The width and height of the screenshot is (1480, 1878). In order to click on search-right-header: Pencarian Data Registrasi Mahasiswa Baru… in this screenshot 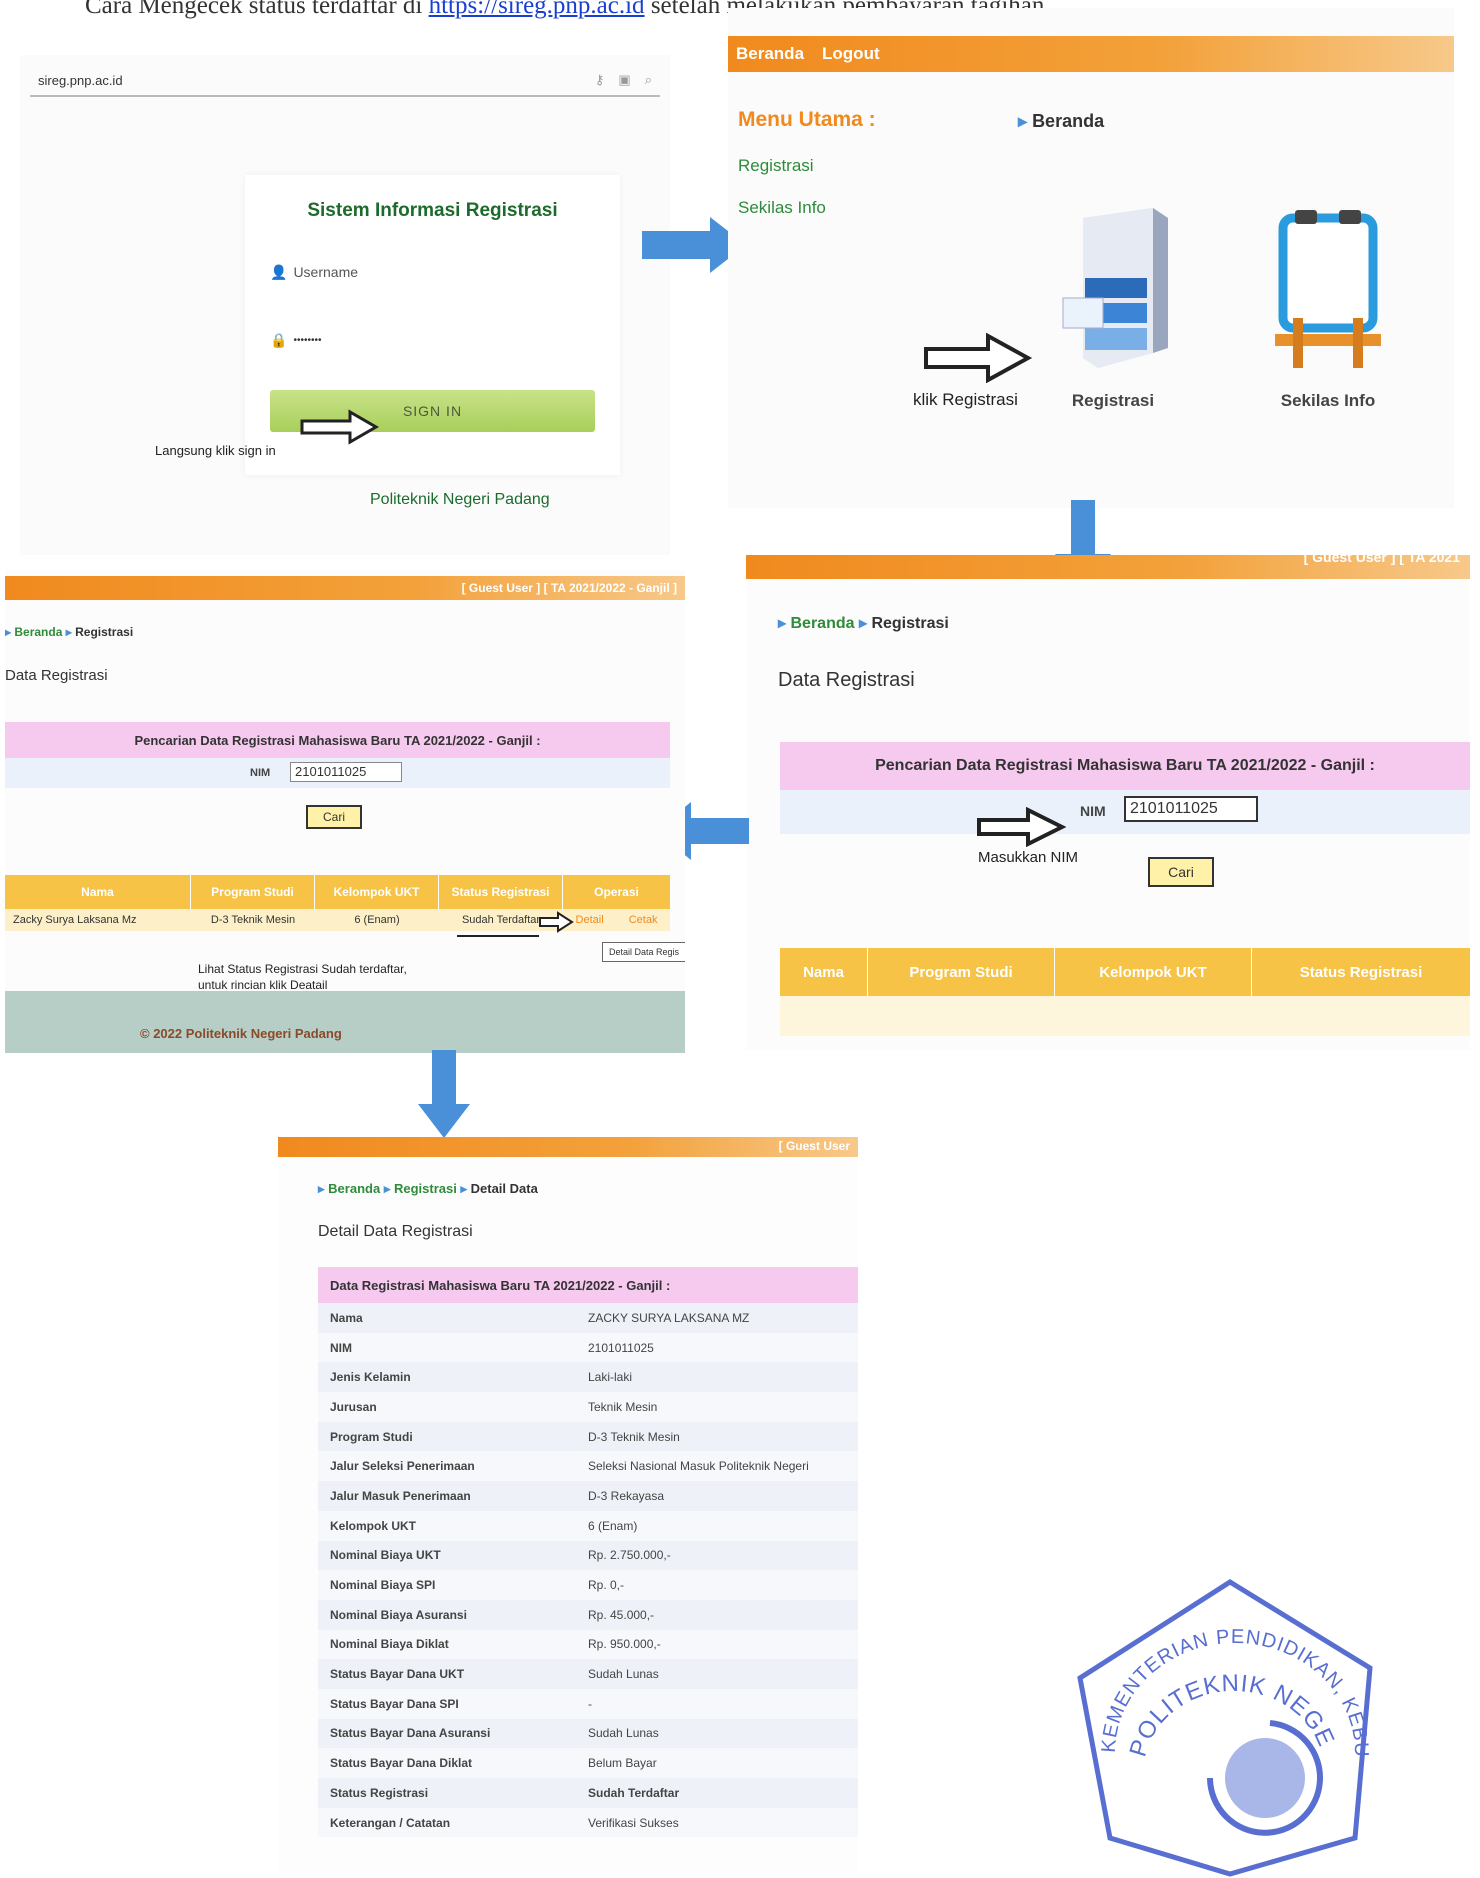, I will do `click(1125, 766)`.